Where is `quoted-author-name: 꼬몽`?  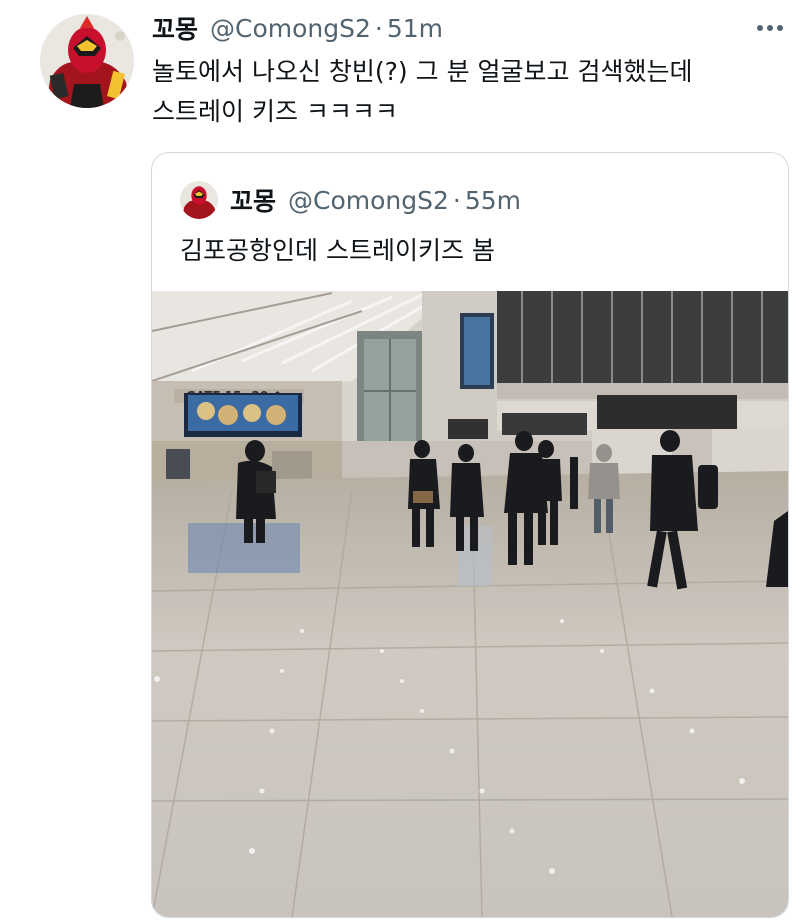
quoted-author-name: 꼬몽 is located at coordinates (253, 201).